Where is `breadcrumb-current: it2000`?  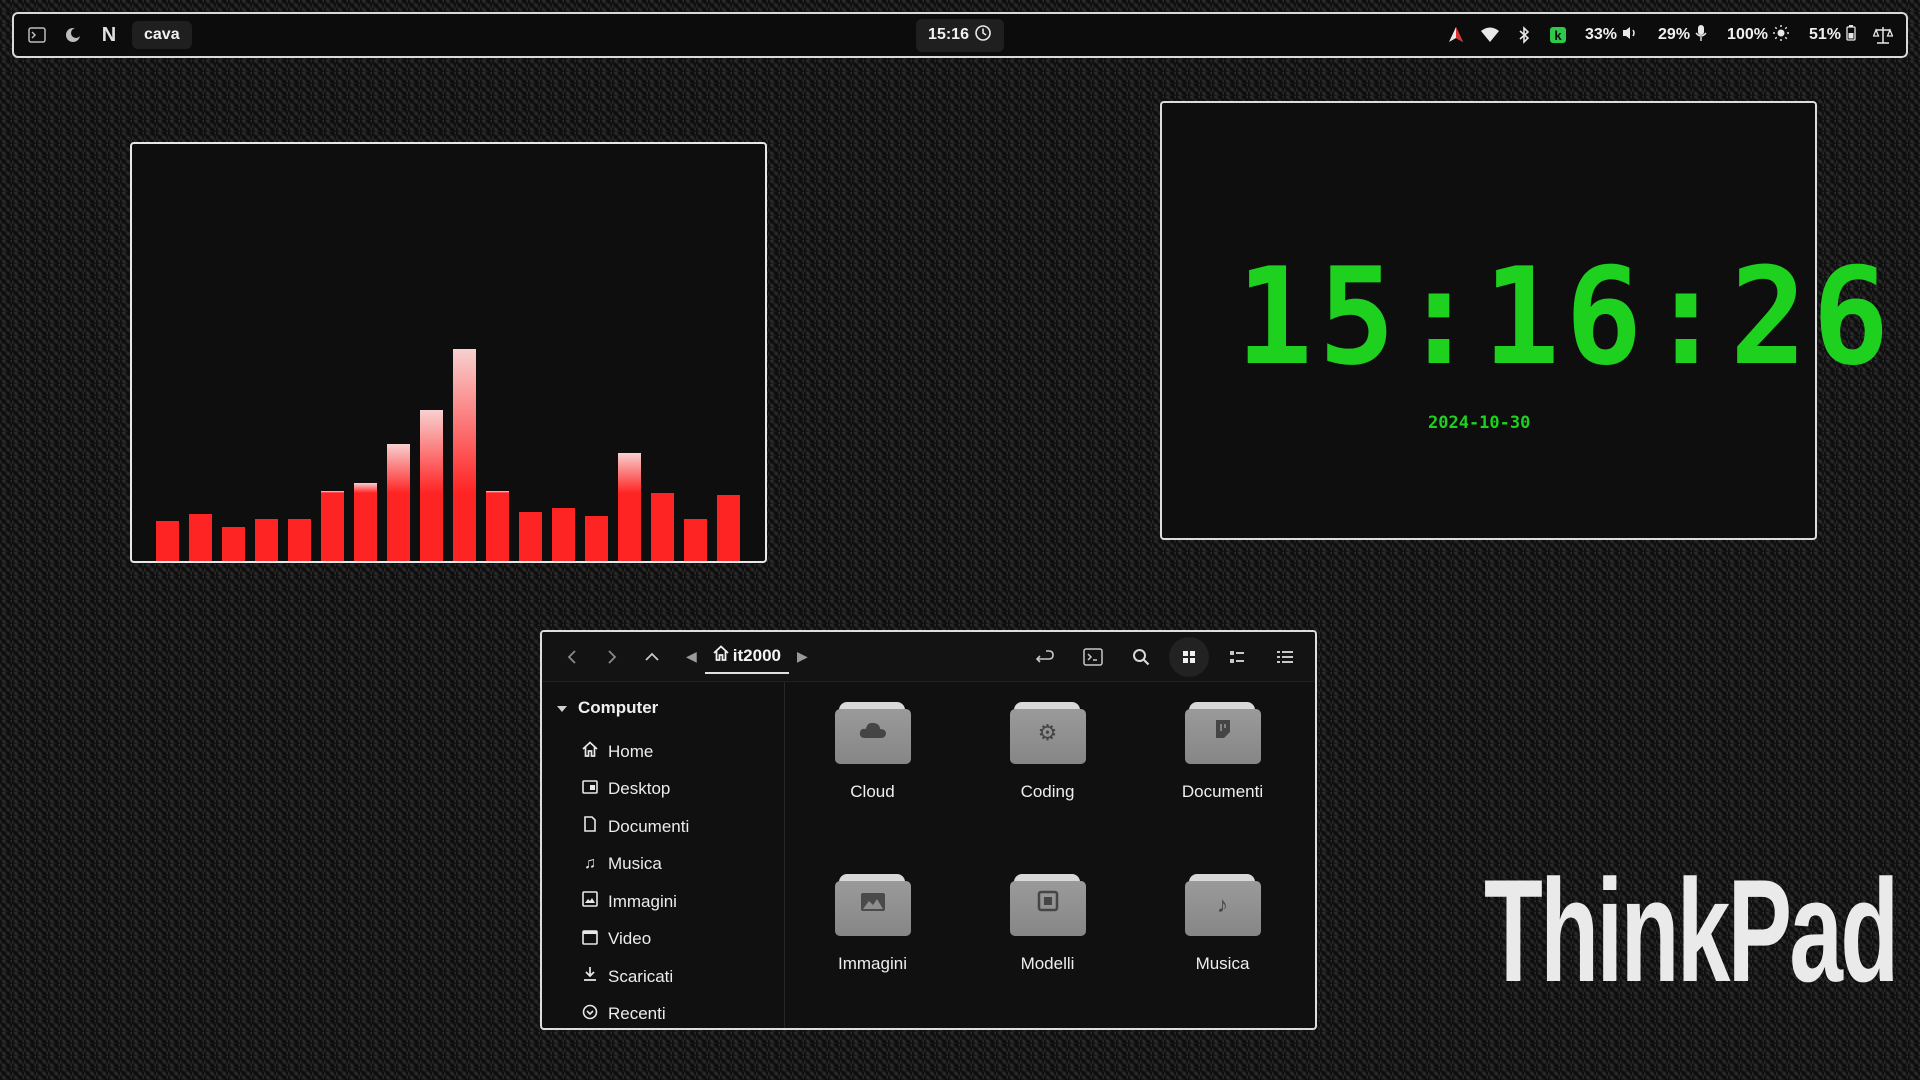
breadcrumb-current: it2000 is located at coordinates (746, 656).